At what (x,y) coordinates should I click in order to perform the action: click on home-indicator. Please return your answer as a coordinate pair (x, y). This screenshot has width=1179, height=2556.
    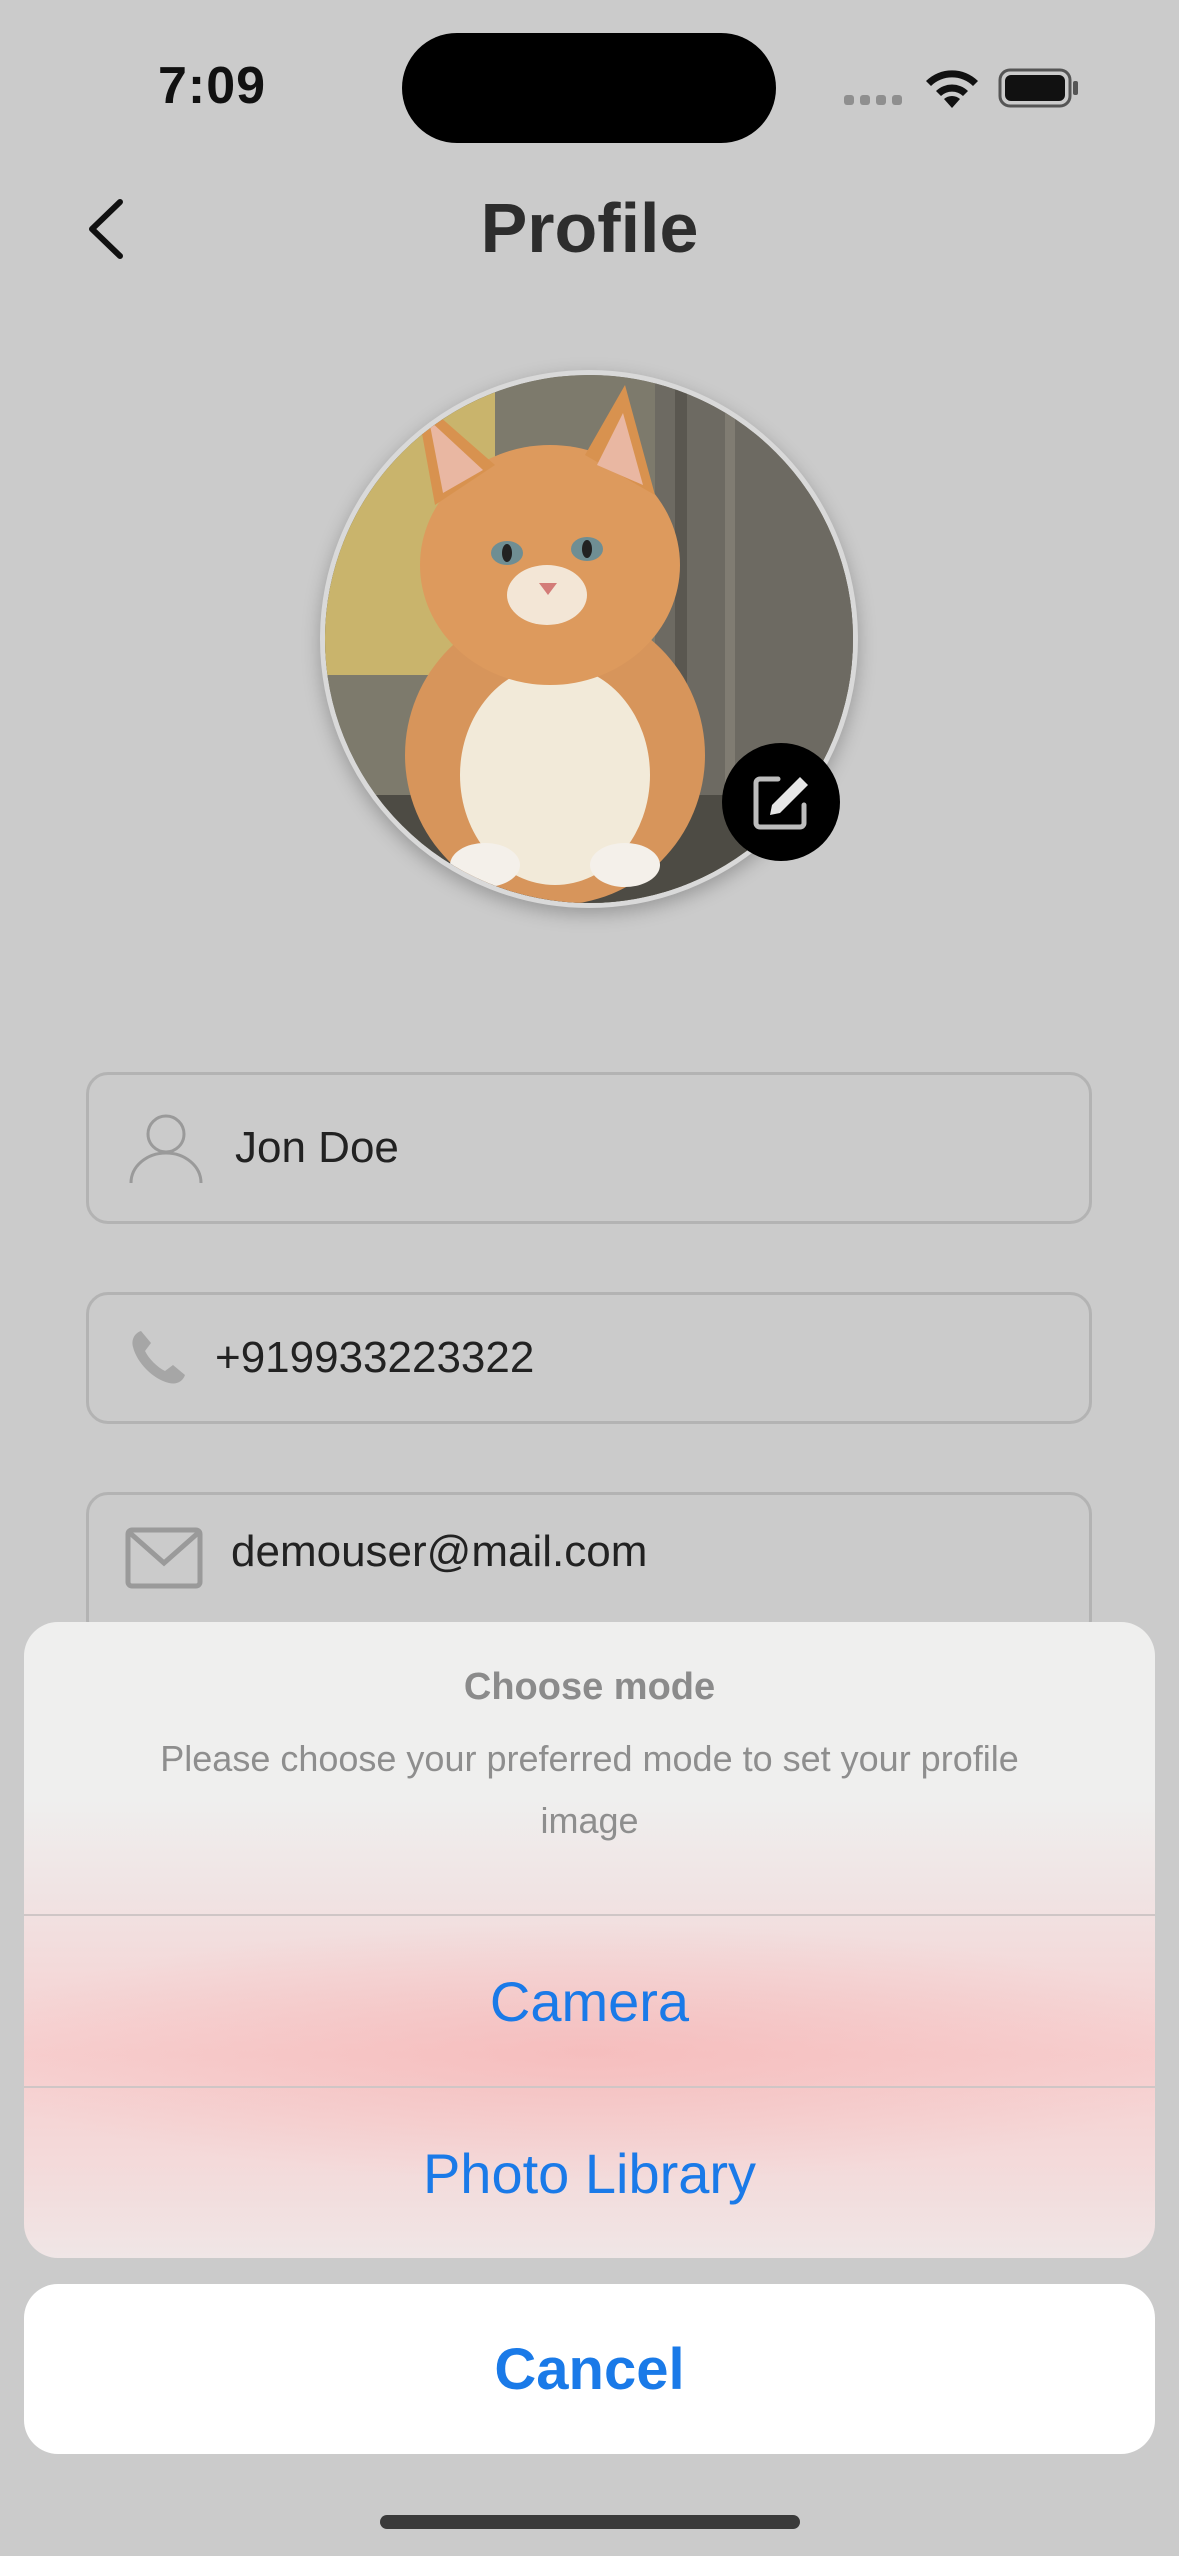
    Looking at the image, I should click on (590, 2522).